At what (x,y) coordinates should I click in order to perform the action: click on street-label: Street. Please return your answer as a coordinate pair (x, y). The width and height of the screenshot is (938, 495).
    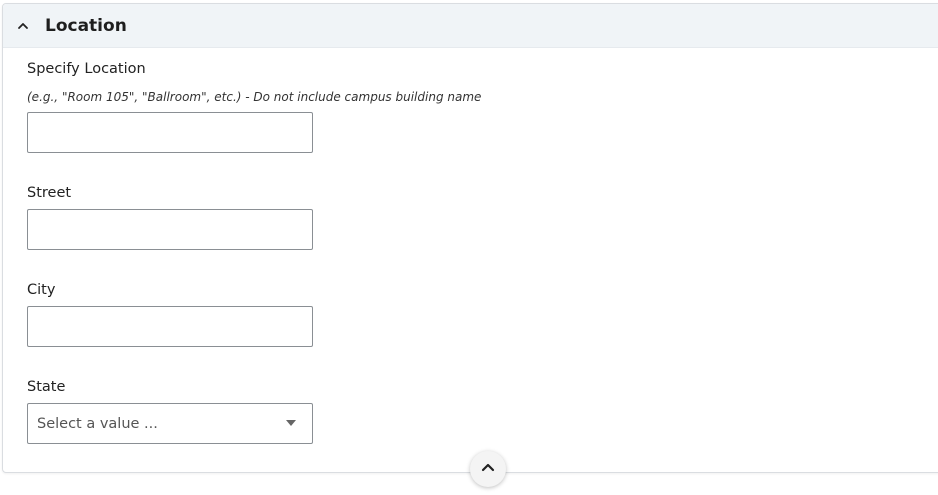
    Looking at the image, I should click on (49, 193).